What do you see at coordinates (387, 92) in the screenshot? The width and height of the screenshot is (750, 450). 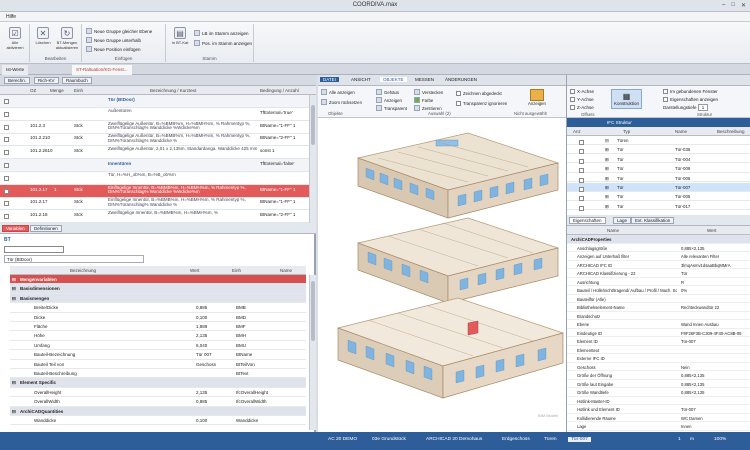 I see `gehaus-button: Gehäus` at bounding box center [387, 92].